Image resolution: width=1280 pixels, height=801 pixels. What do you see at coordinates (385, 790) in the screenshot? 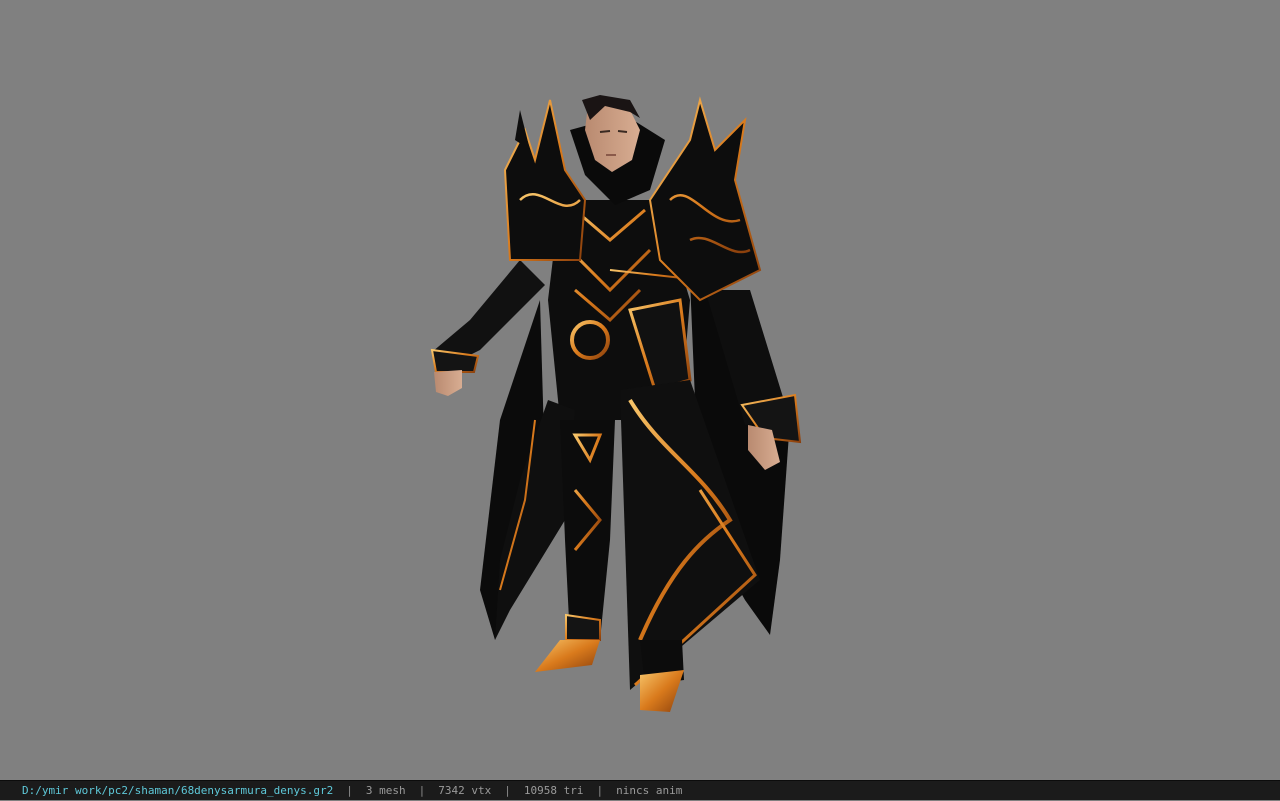
I see `mesh-count: 3 mesh` at bounding box center [385, 790].